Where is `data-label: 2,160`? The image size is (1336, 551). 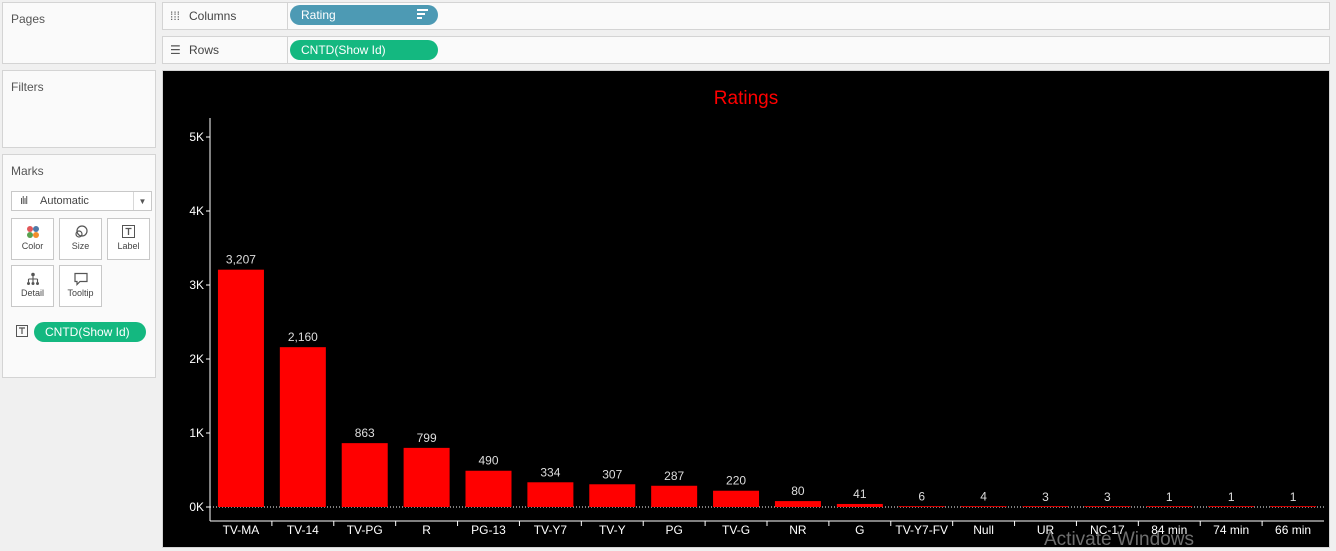 data-label: 2,160 is located at coordinates (303, 337).